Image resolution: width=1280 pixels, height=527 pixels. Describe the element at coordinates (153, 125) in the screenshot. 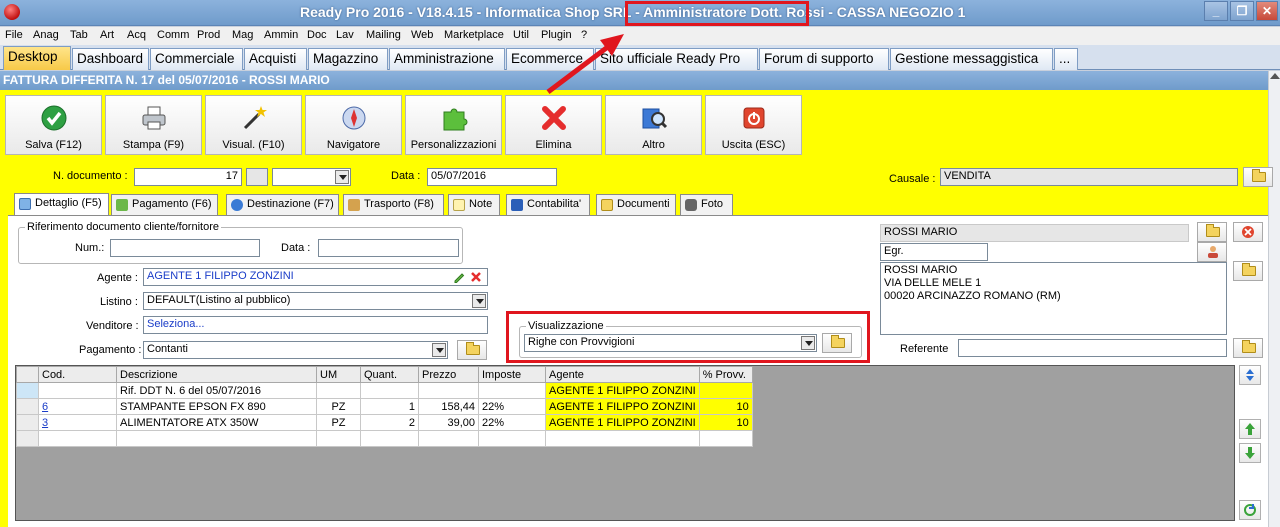

I see `print-button: Stampa (F9)` at that location.